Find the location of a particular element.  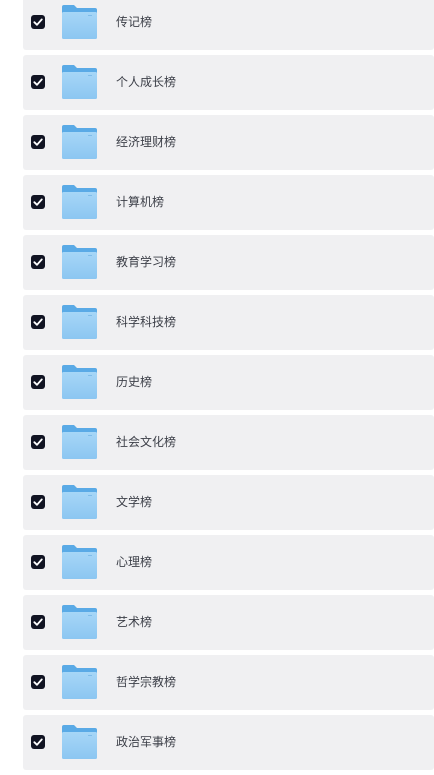

folder-row-4: 计算机榜 is located at coordinates (228, 202).